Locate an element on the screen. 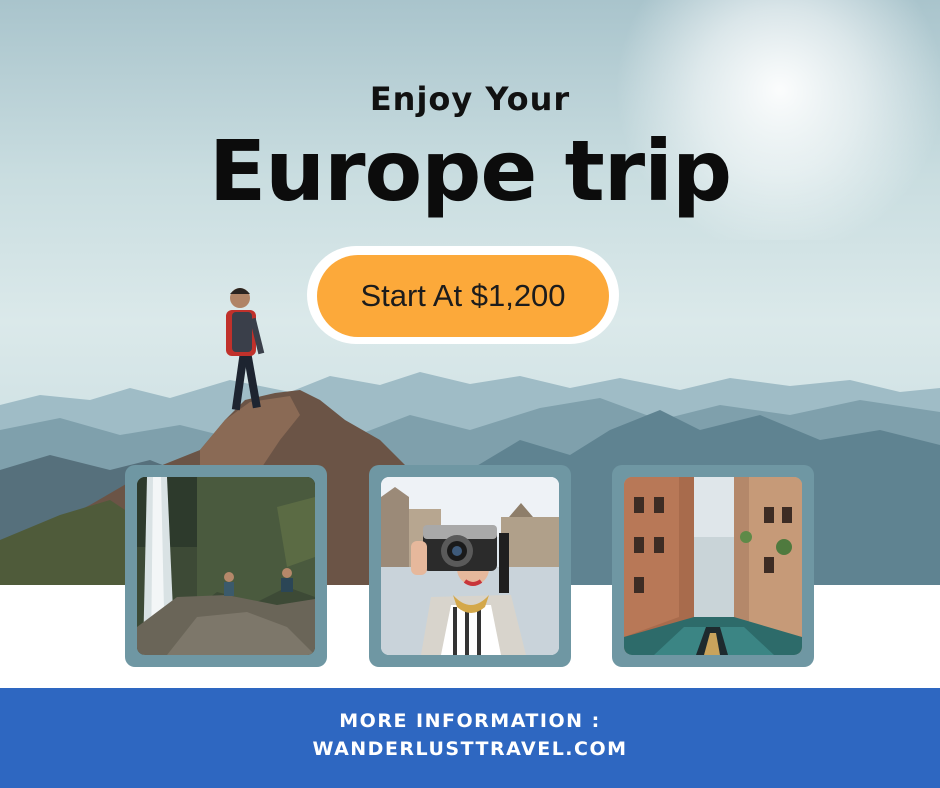 The height and width of the screenshot is (788, 940). photo-frame-waterfall is located at coordinates (226, 566).